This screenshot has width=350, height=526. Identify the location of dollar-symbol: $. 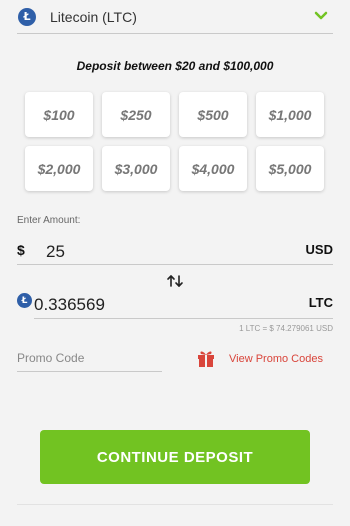
(21, 250).